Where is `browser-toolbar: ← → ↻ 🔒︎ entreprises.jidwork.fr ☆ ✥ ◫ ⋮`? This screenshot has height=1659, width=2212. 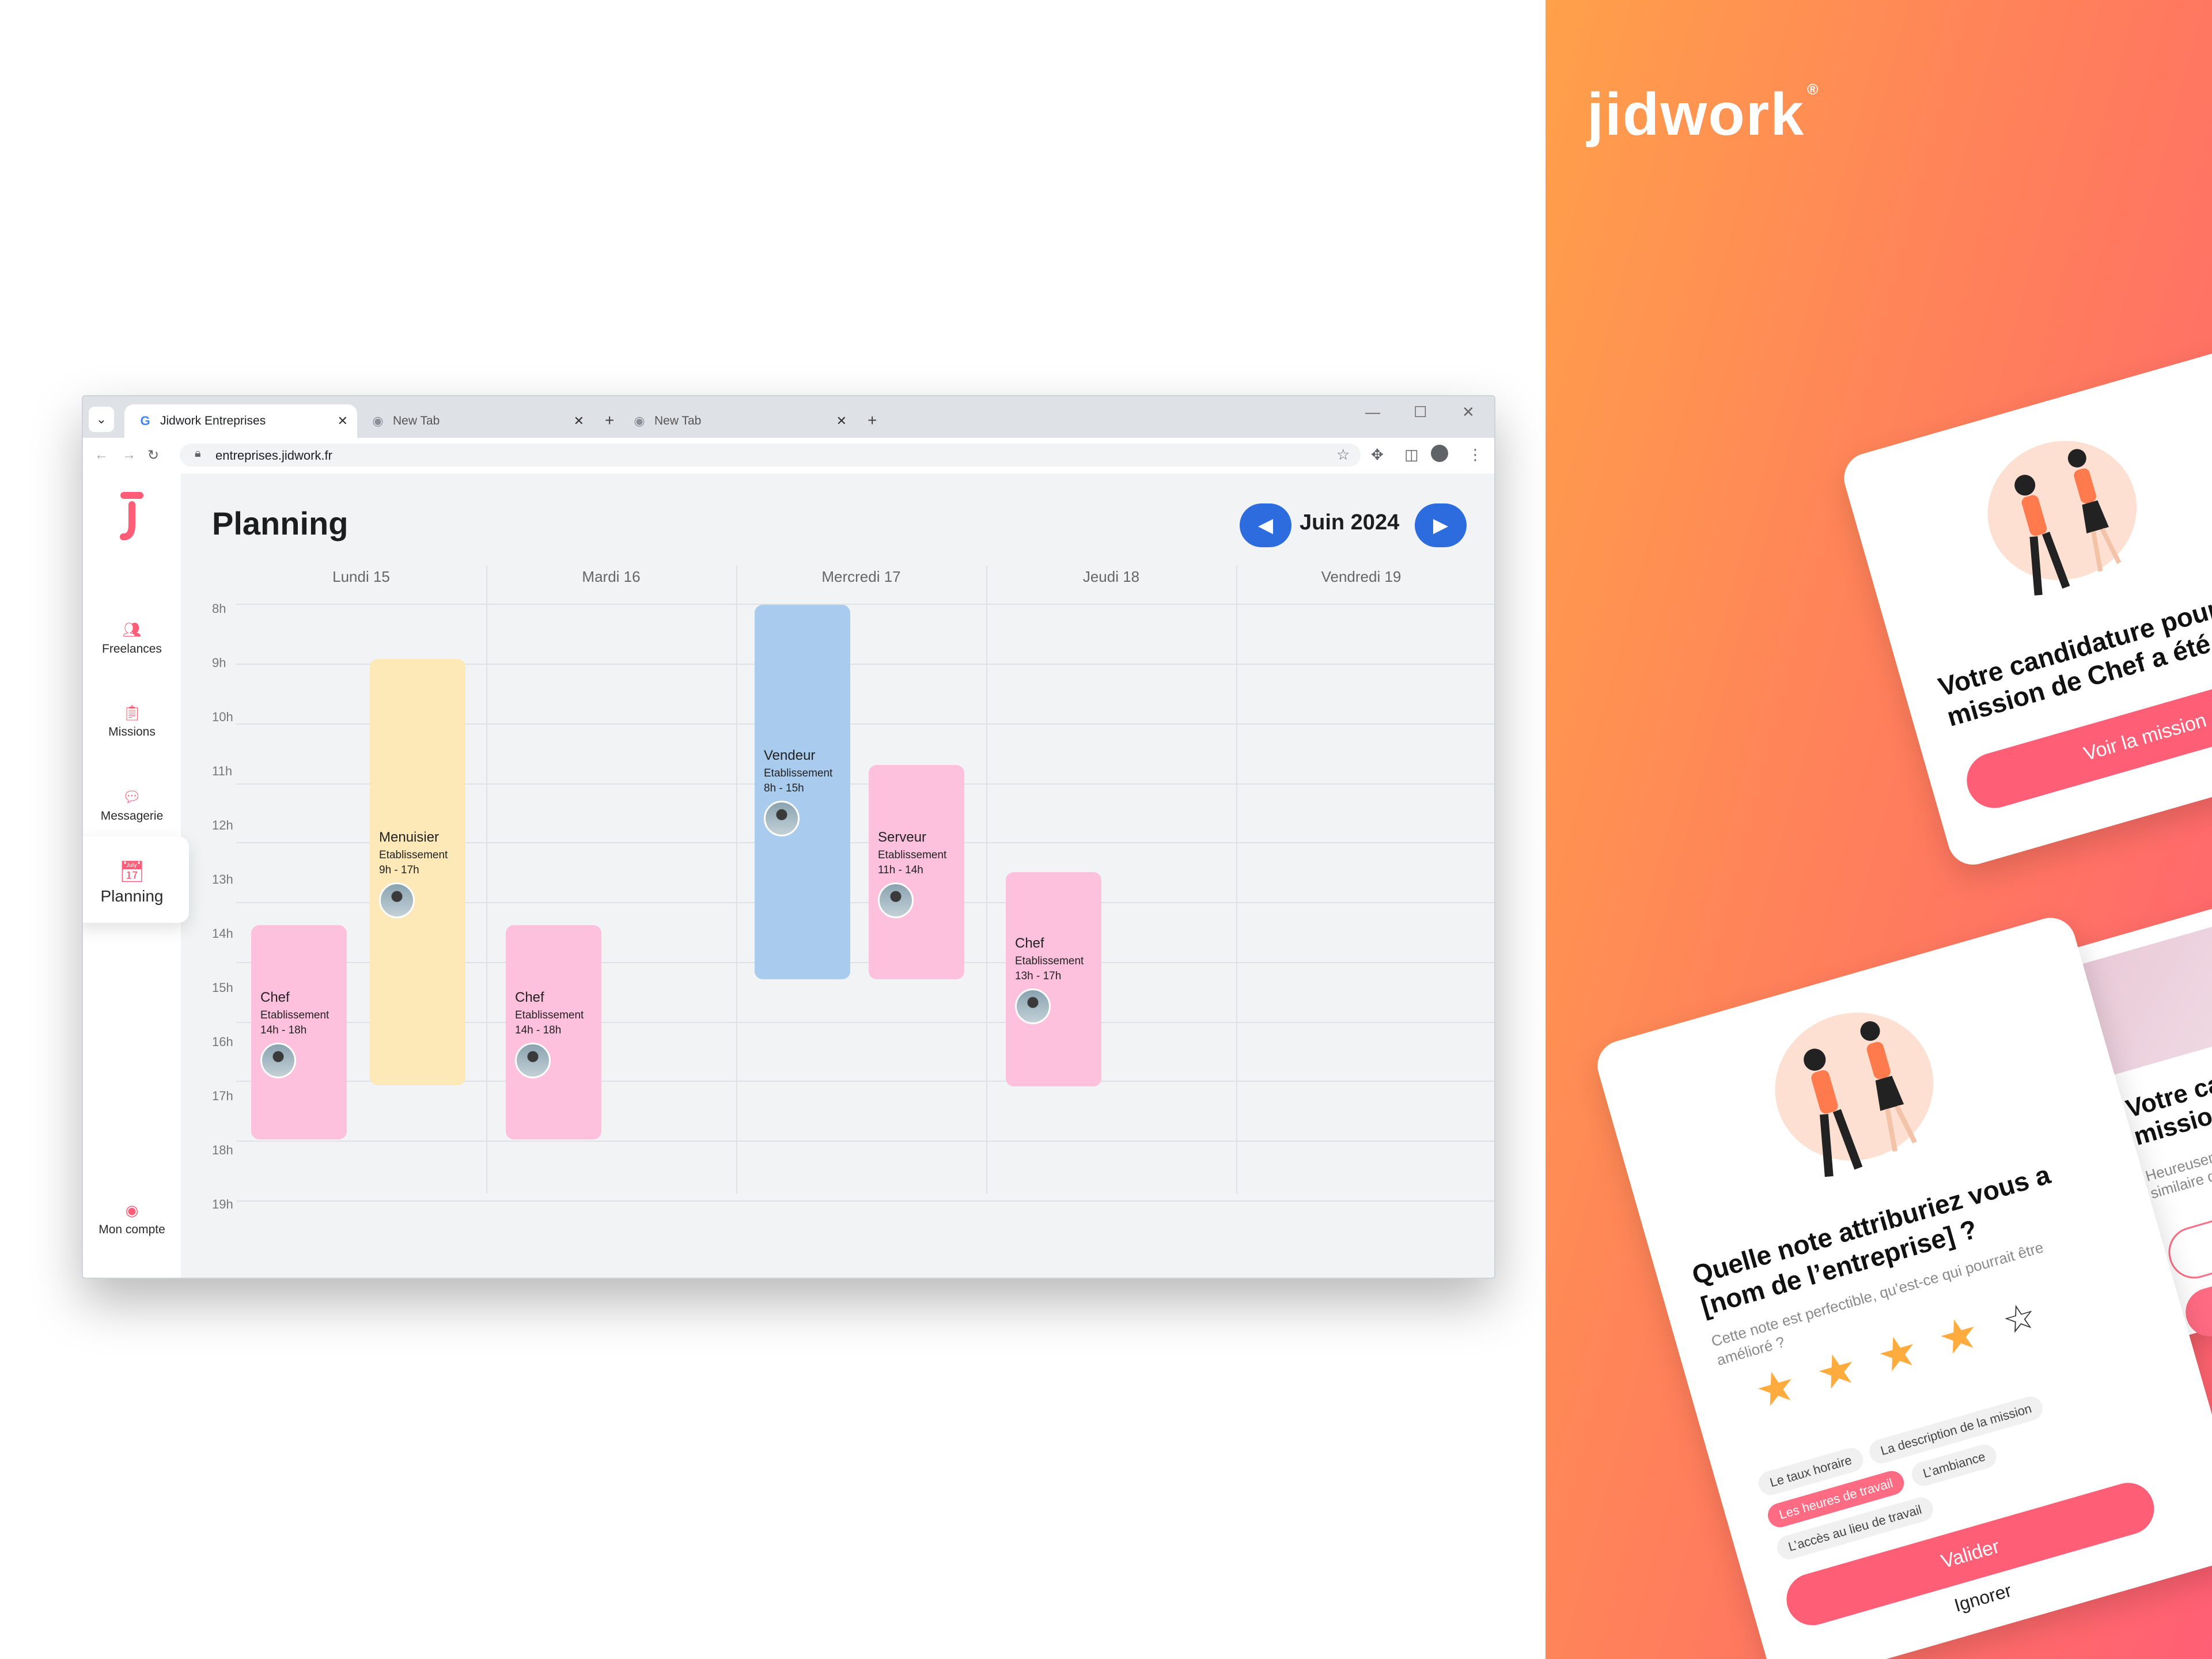 browser-toolbar: ← → ↻ 🔒︎ entreprises.jidwork.fr ☆ ✥ ◫ ⋮ is located at coordinates (788, 456).